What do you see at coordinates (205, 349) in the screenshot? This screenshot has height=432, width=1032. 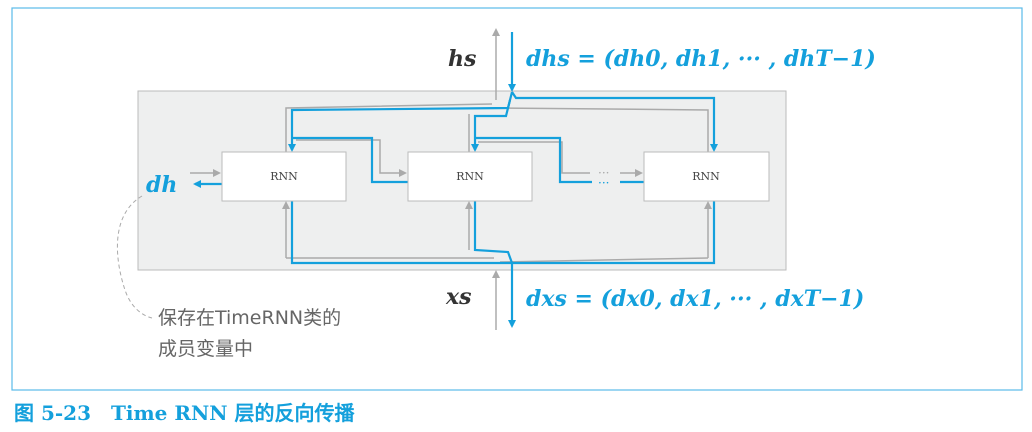 I see `note-line-2: 成员变量中` at bounding box center [205, 349].